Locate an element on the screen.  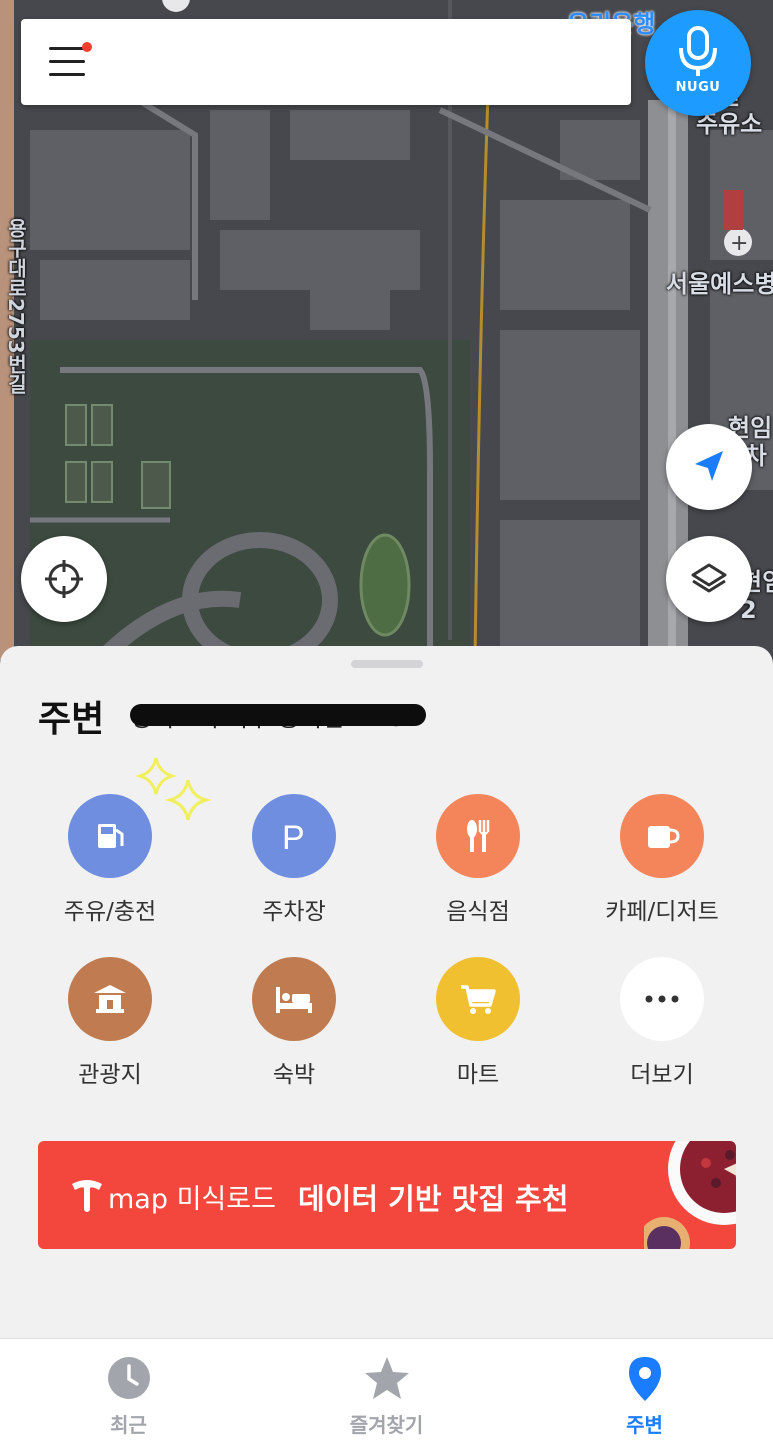
menu-button is located at coordinates (70, 60).